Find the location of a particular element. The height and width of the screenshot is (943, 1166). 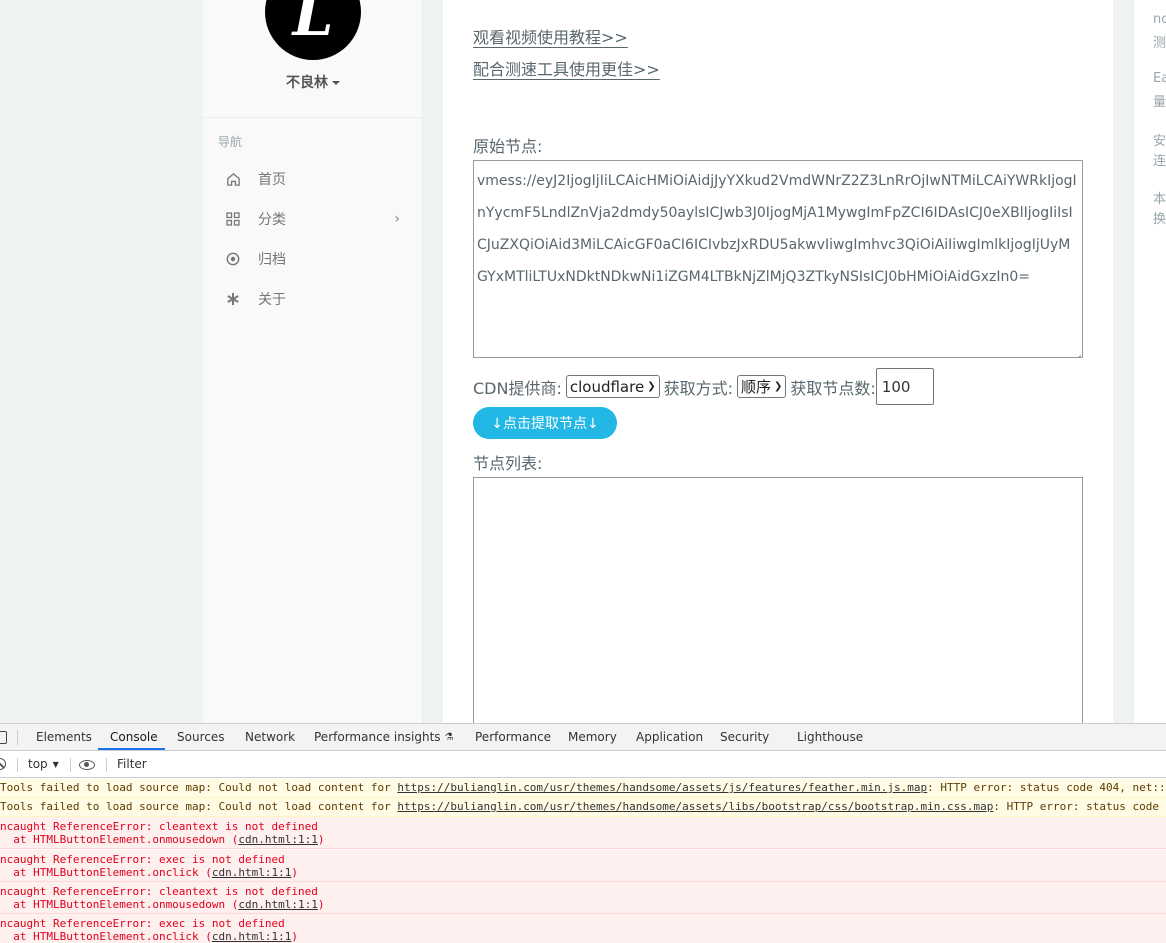

nav-heading: 导航 is located at coordinates (230, 142).